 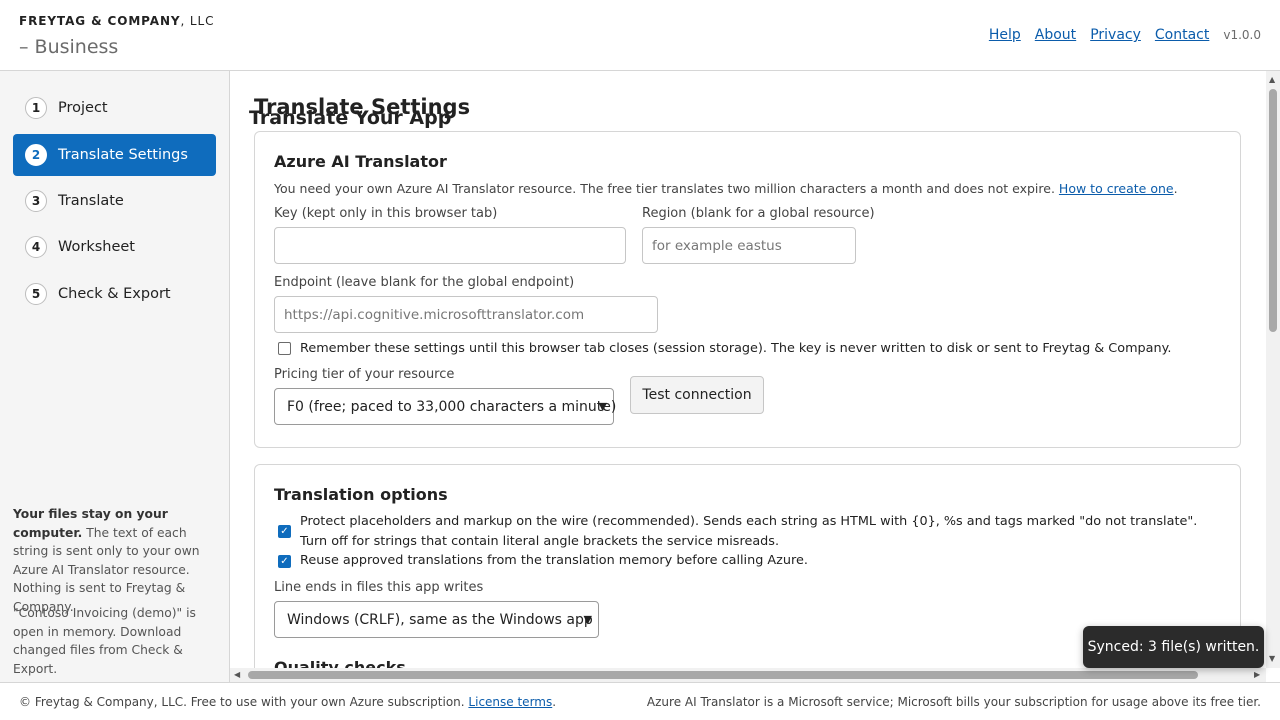 What do you see at coordinates (36, 247) in the screenshot?
I see `step-number: 4` at bounding box center [36, 247].